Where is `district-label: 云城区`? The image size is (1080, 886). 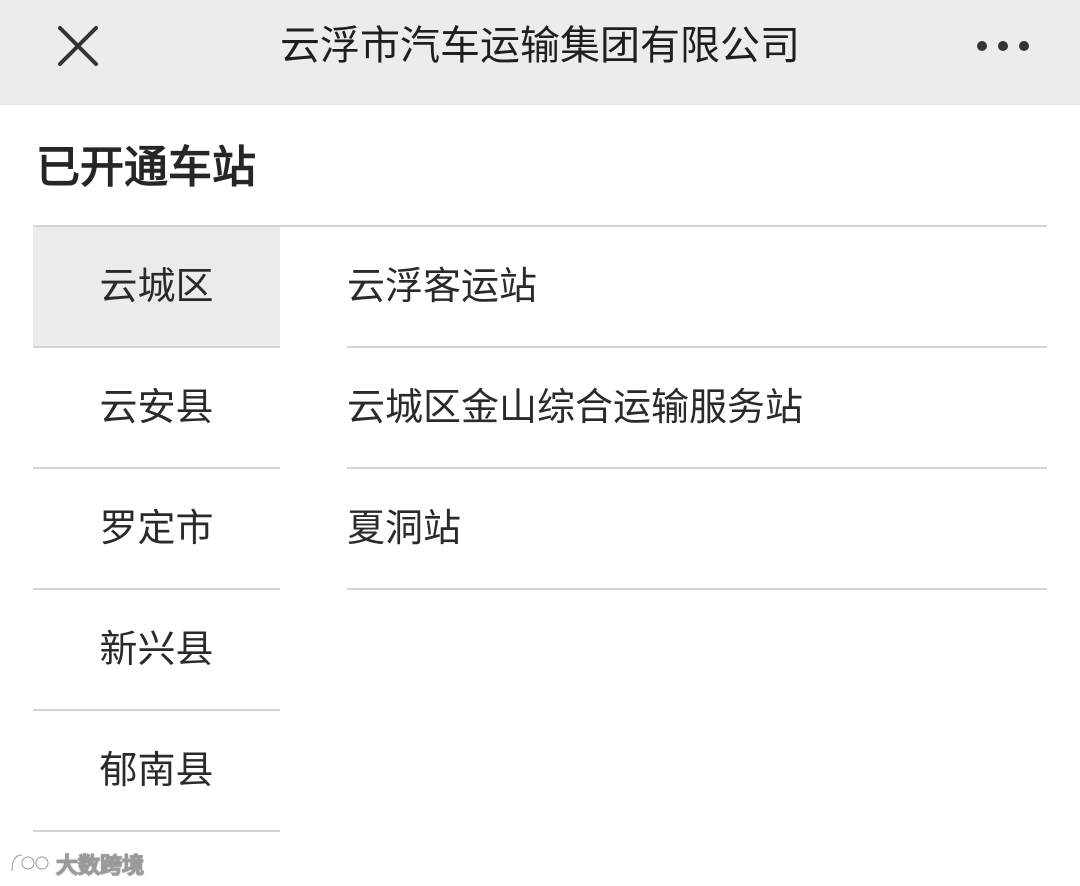
district-label: 云城区 is located at coordinates (156, 286).